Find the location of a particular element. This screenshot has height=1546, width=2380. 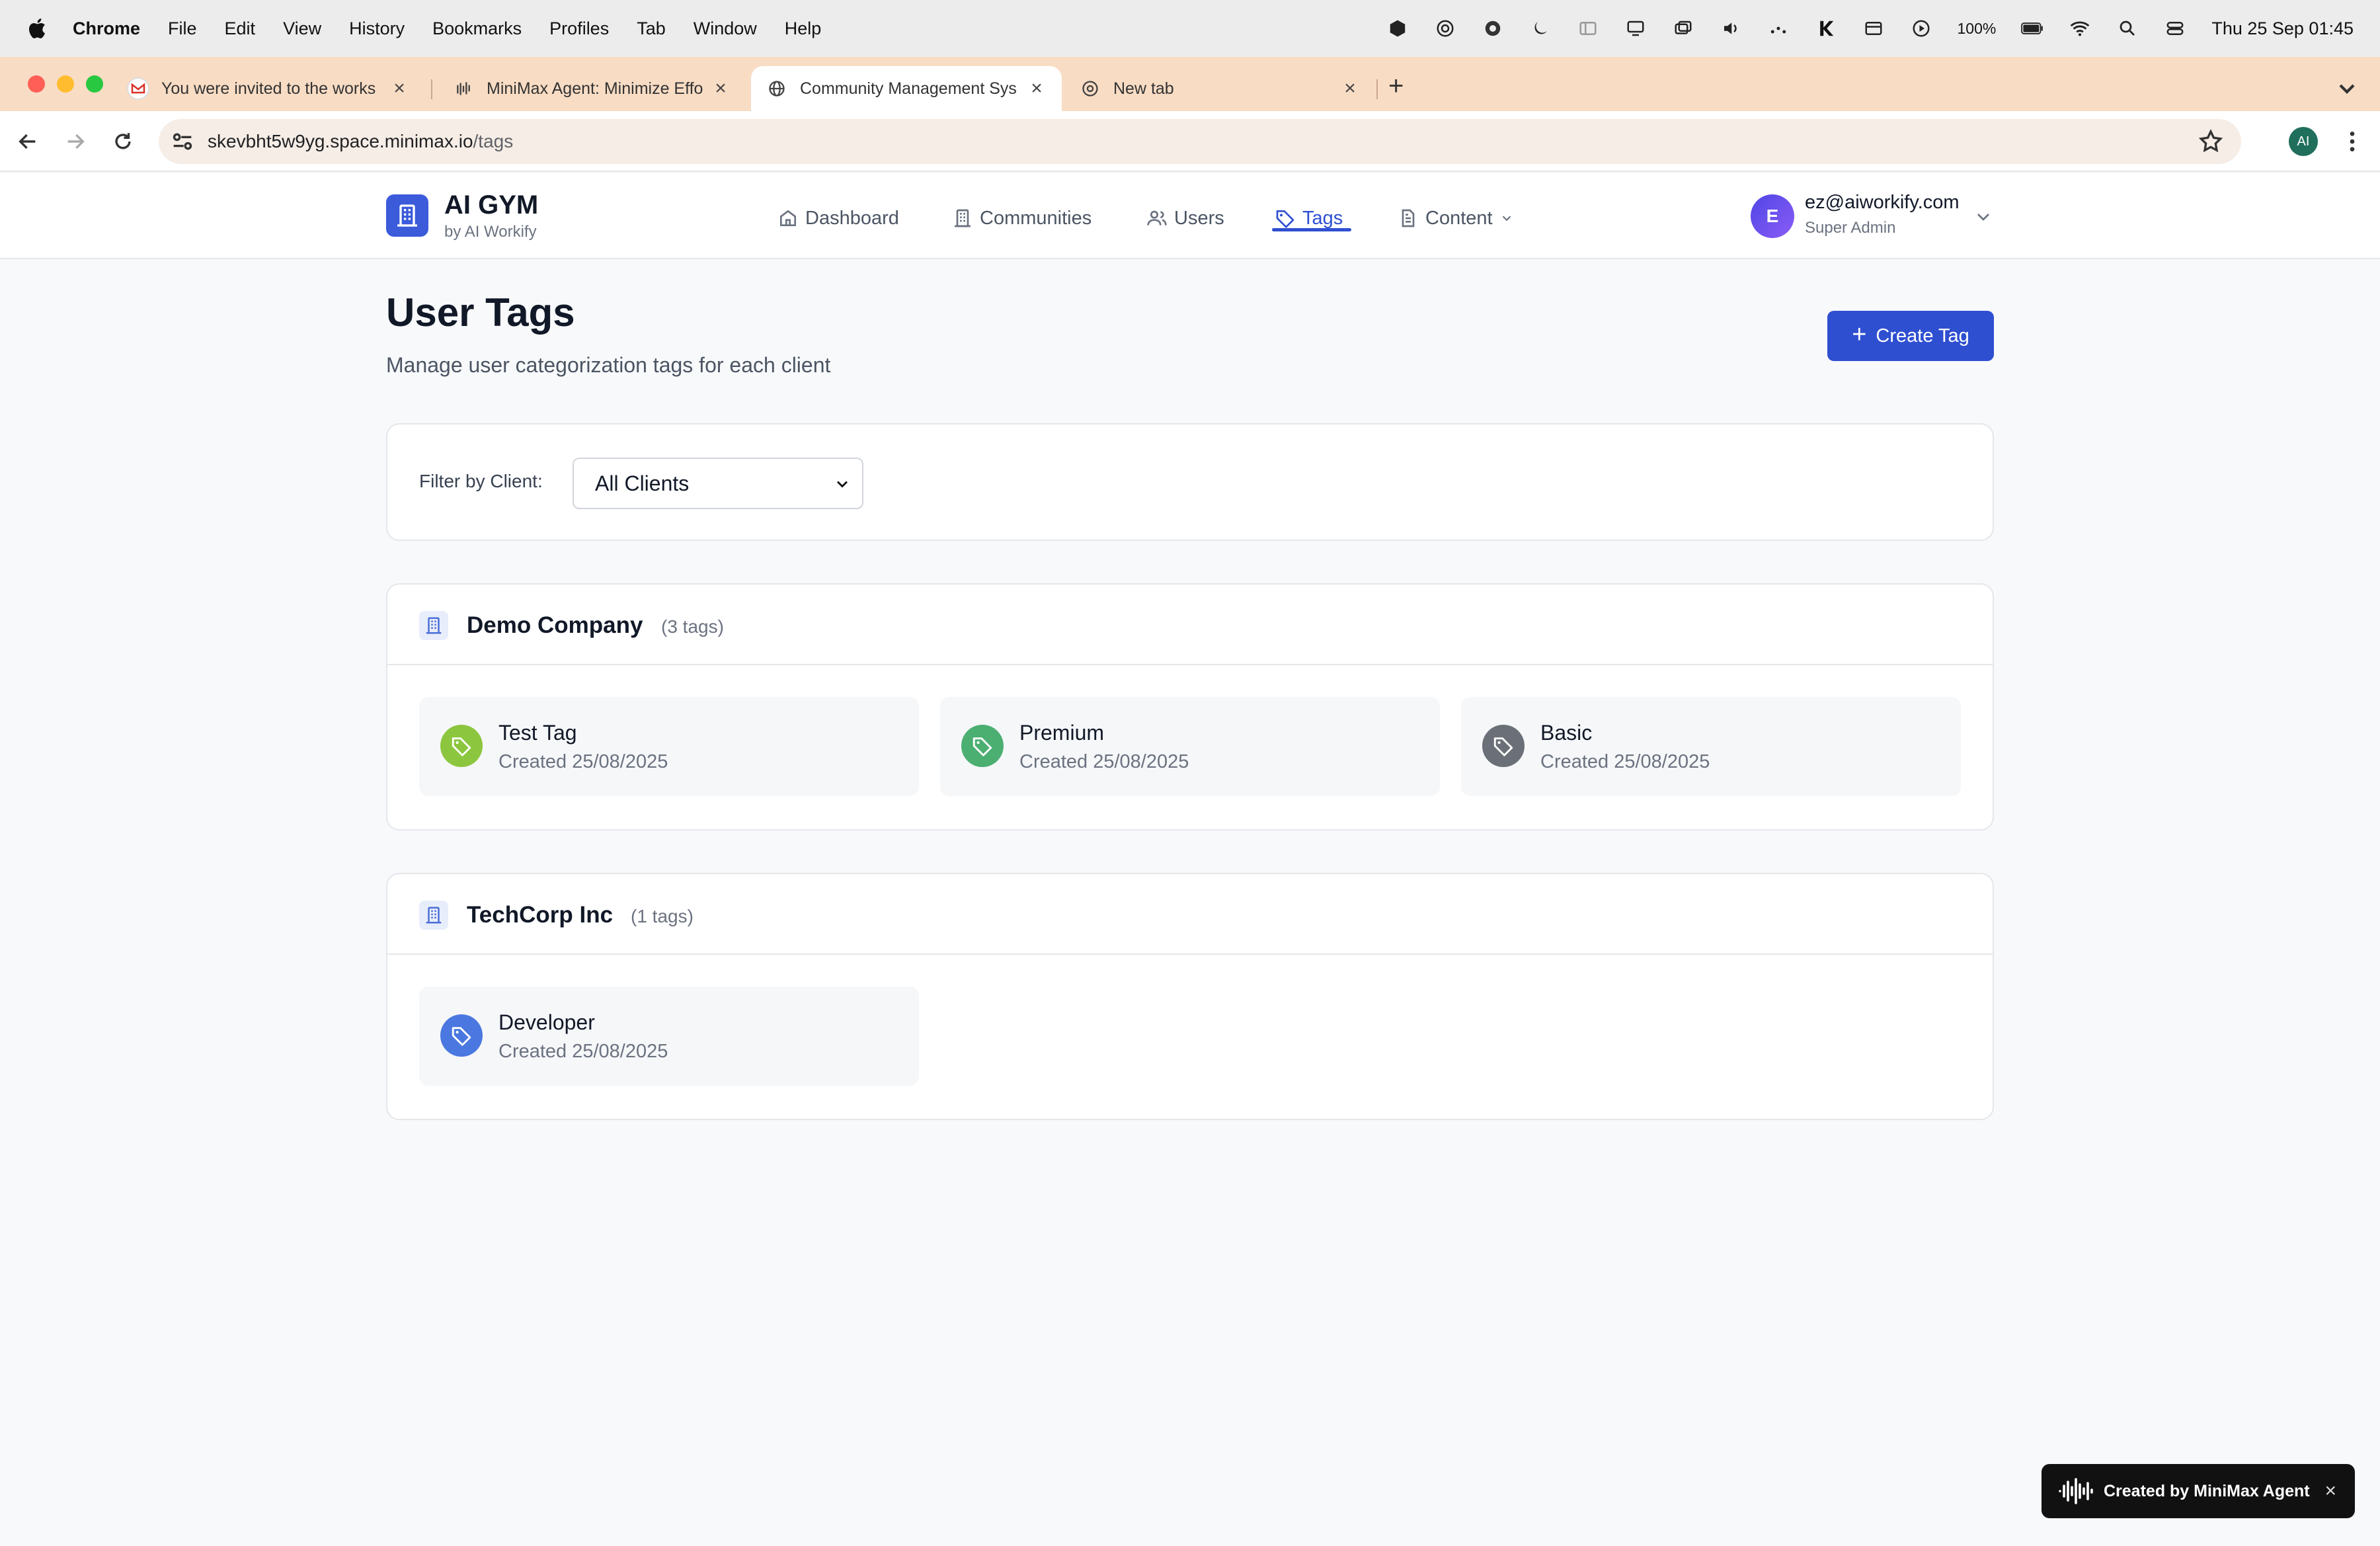

group-tag-count: (3 tags) is located at coordinates (692, 626).